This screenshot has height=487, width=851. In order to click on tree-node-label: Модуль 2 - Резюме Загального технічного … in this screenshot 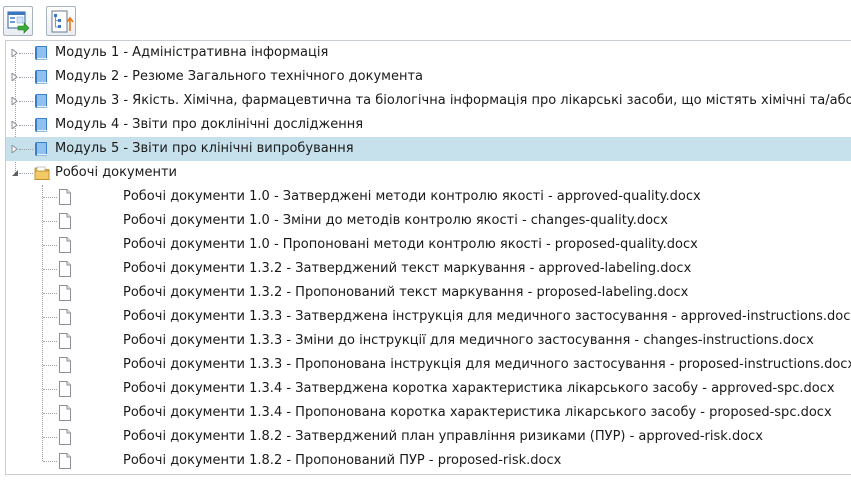, I will do `click(239, 76)`.